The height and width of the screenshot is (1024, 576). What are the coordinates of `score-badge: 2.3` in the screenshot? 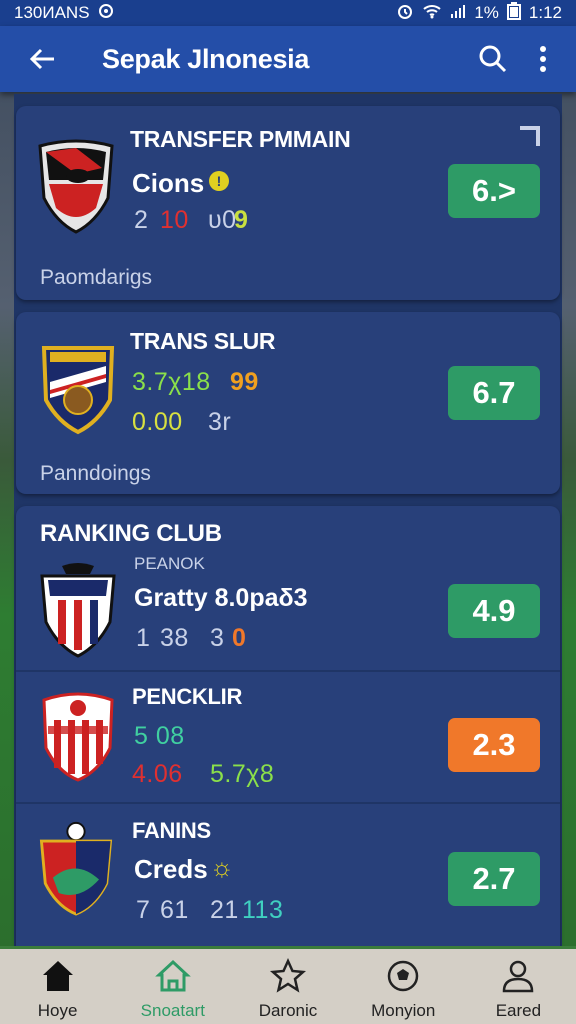 It's located at (494, 745).